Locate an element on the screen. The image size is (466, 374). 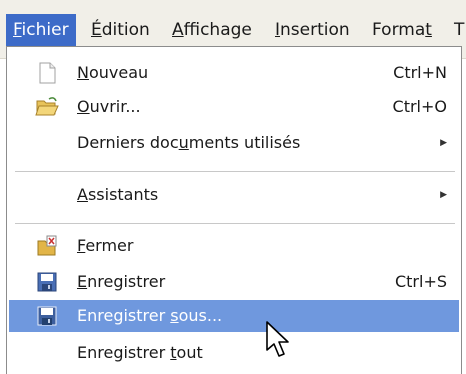
close-document-icon is located at coordinates (47, 245).